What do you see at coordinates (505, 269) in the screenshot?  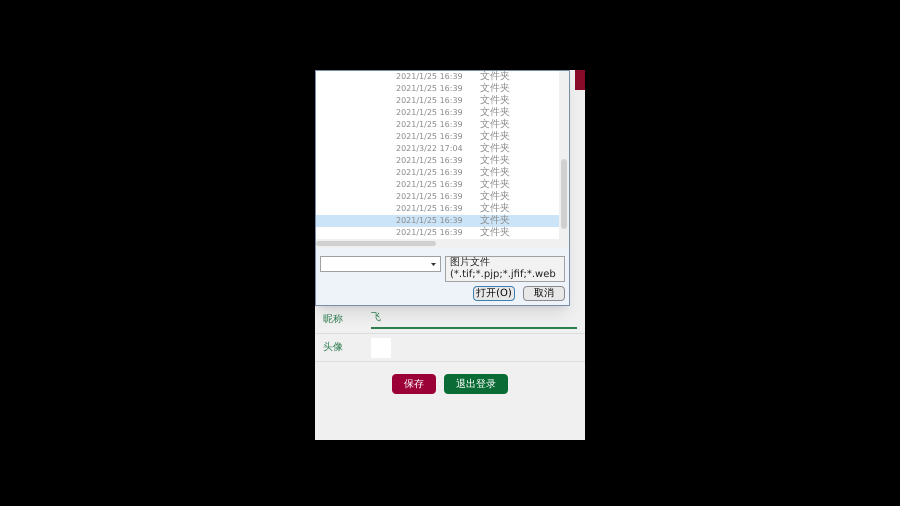 I see `file-type-dropdown: 图片文件 (*.tif;*.pjp;*.jfif;*.web` at bounding box center [505, 269].